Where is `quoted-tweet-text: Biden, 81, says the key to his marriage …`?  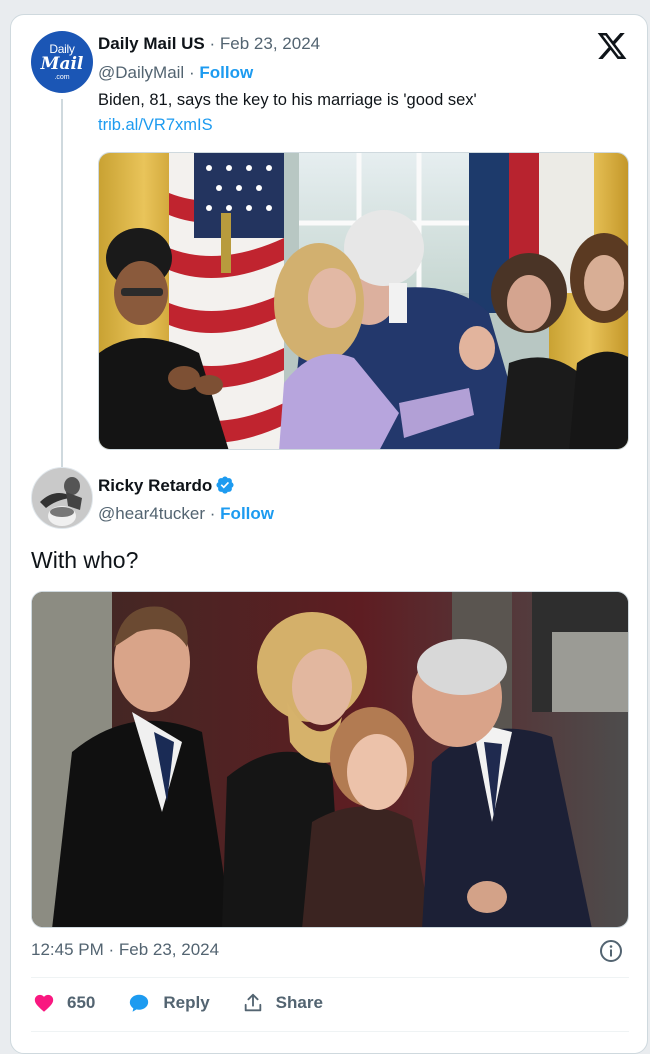 quoted-tweet-text: Biden, 81, says the key to his marriage … is located at coordinates (287, 100).